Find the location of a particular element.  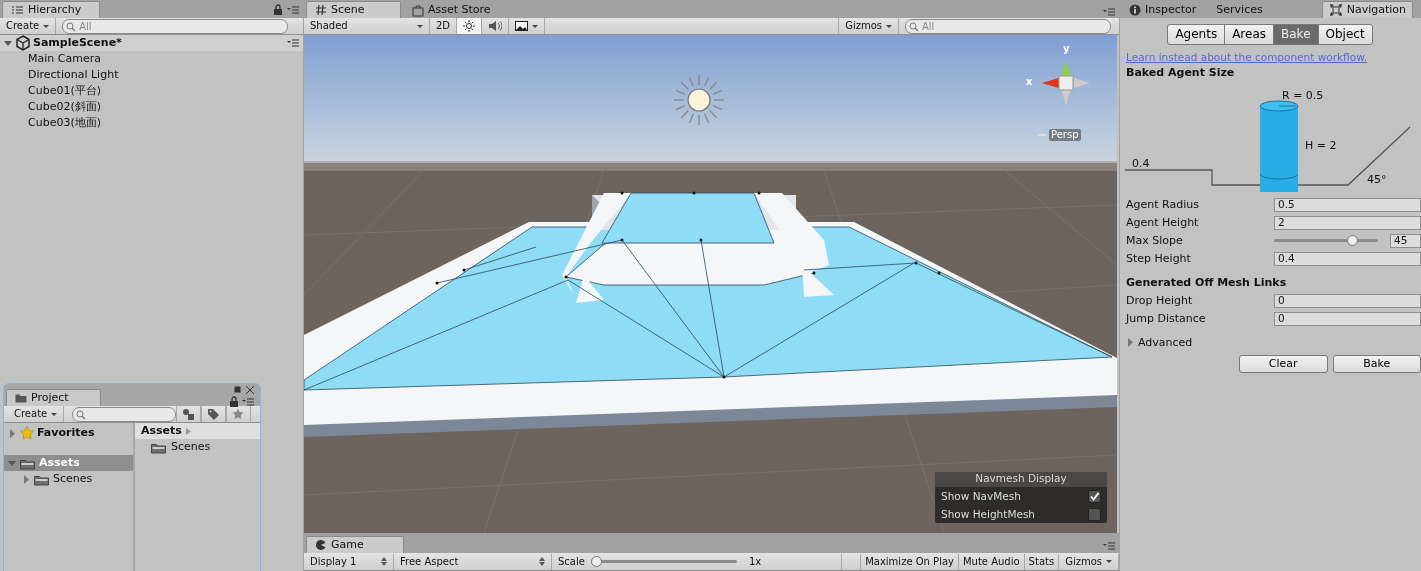

panel-tab: Inspector is located at coordinates (1163, 9).